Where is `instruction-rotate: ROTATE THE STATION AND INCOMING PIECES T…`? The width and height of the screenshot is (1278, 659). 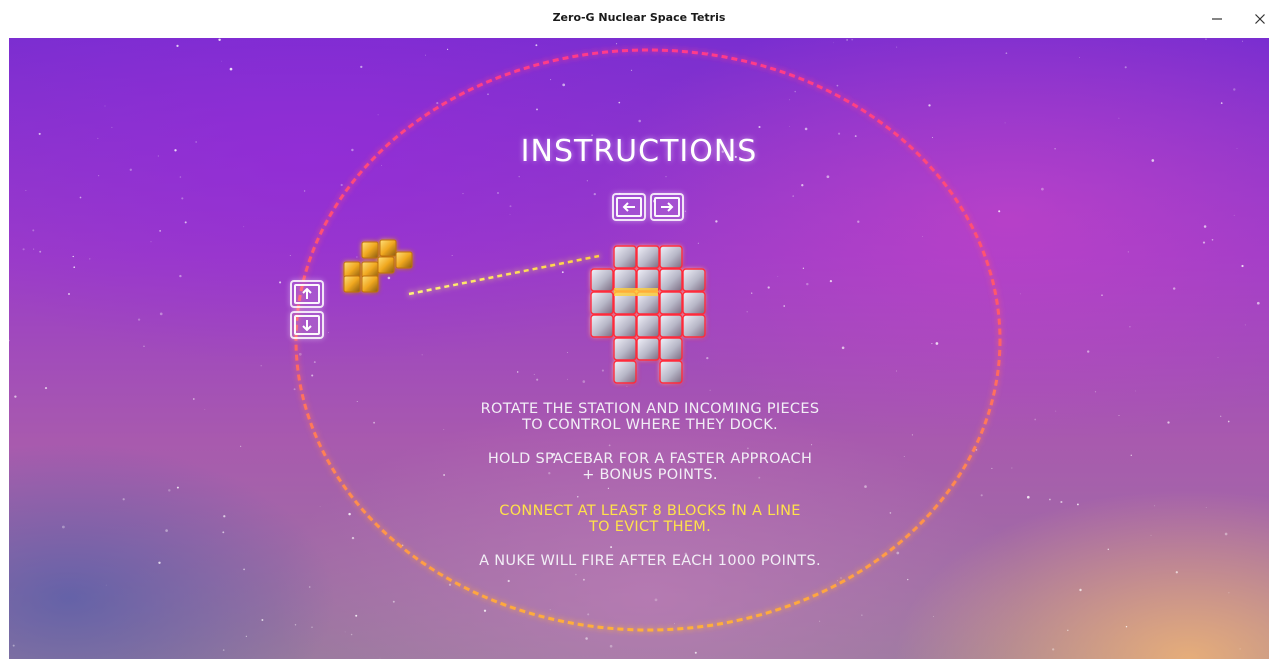 instruction-rotate: ROTATE THE STATION AND INCOMING PIECES T… is located at coordinates (650, 417).